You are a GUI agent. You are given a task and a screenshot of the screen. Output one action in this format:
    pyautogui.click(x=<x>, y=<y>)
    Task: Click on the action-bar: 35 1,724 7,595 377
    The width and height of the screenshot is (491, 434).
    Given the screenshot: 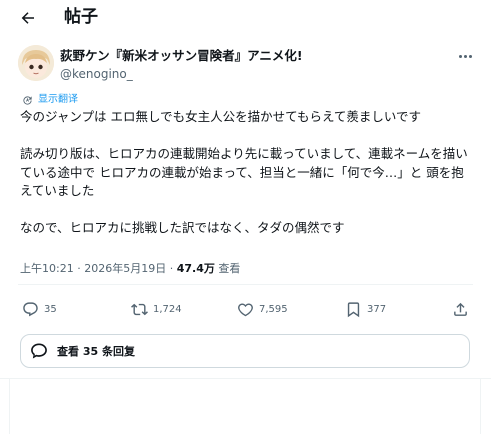 What is the action you would take?
    pyautogui.click(x=245, y=309)
    